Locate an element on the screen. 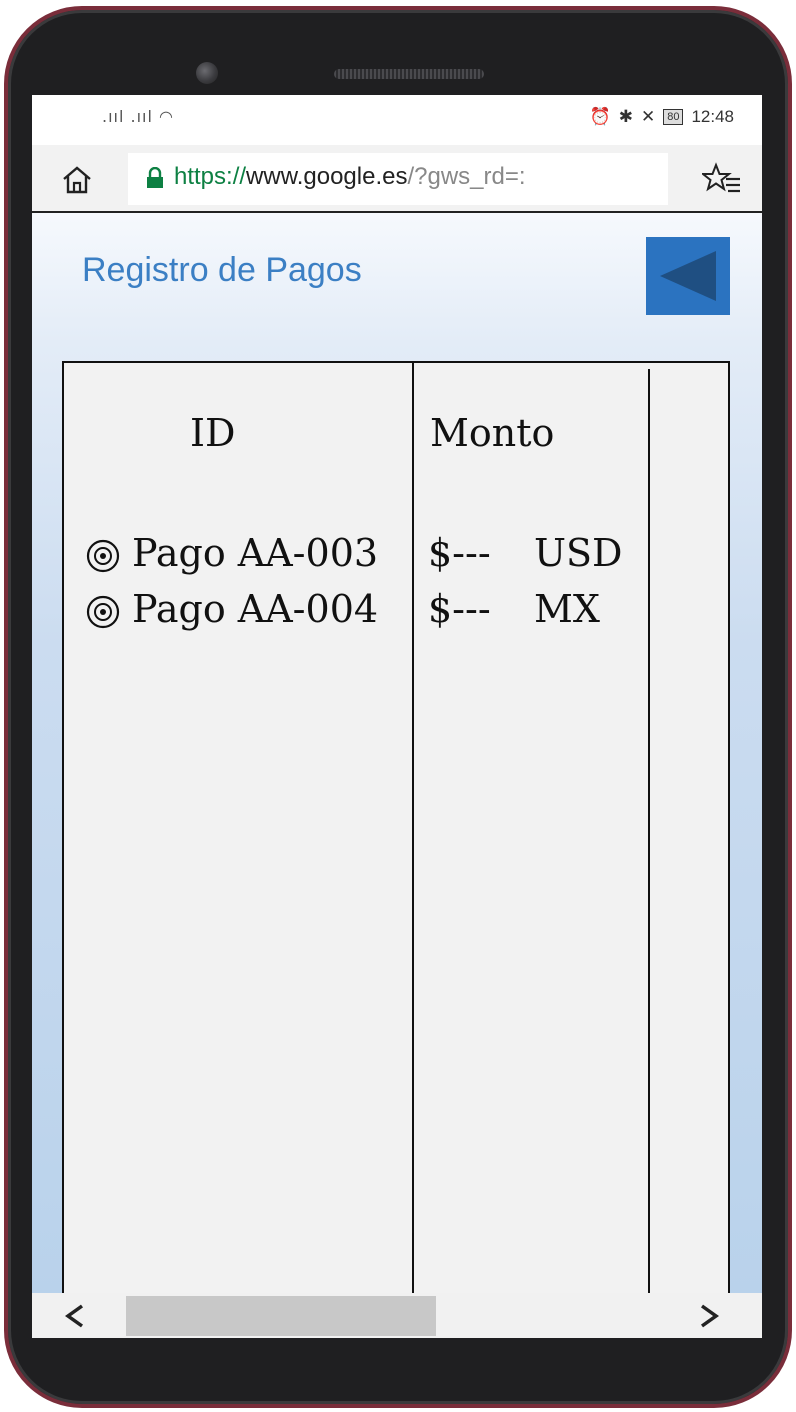  table-row: Pago AA-004 $--- MX is located at coordinates (384, 609).